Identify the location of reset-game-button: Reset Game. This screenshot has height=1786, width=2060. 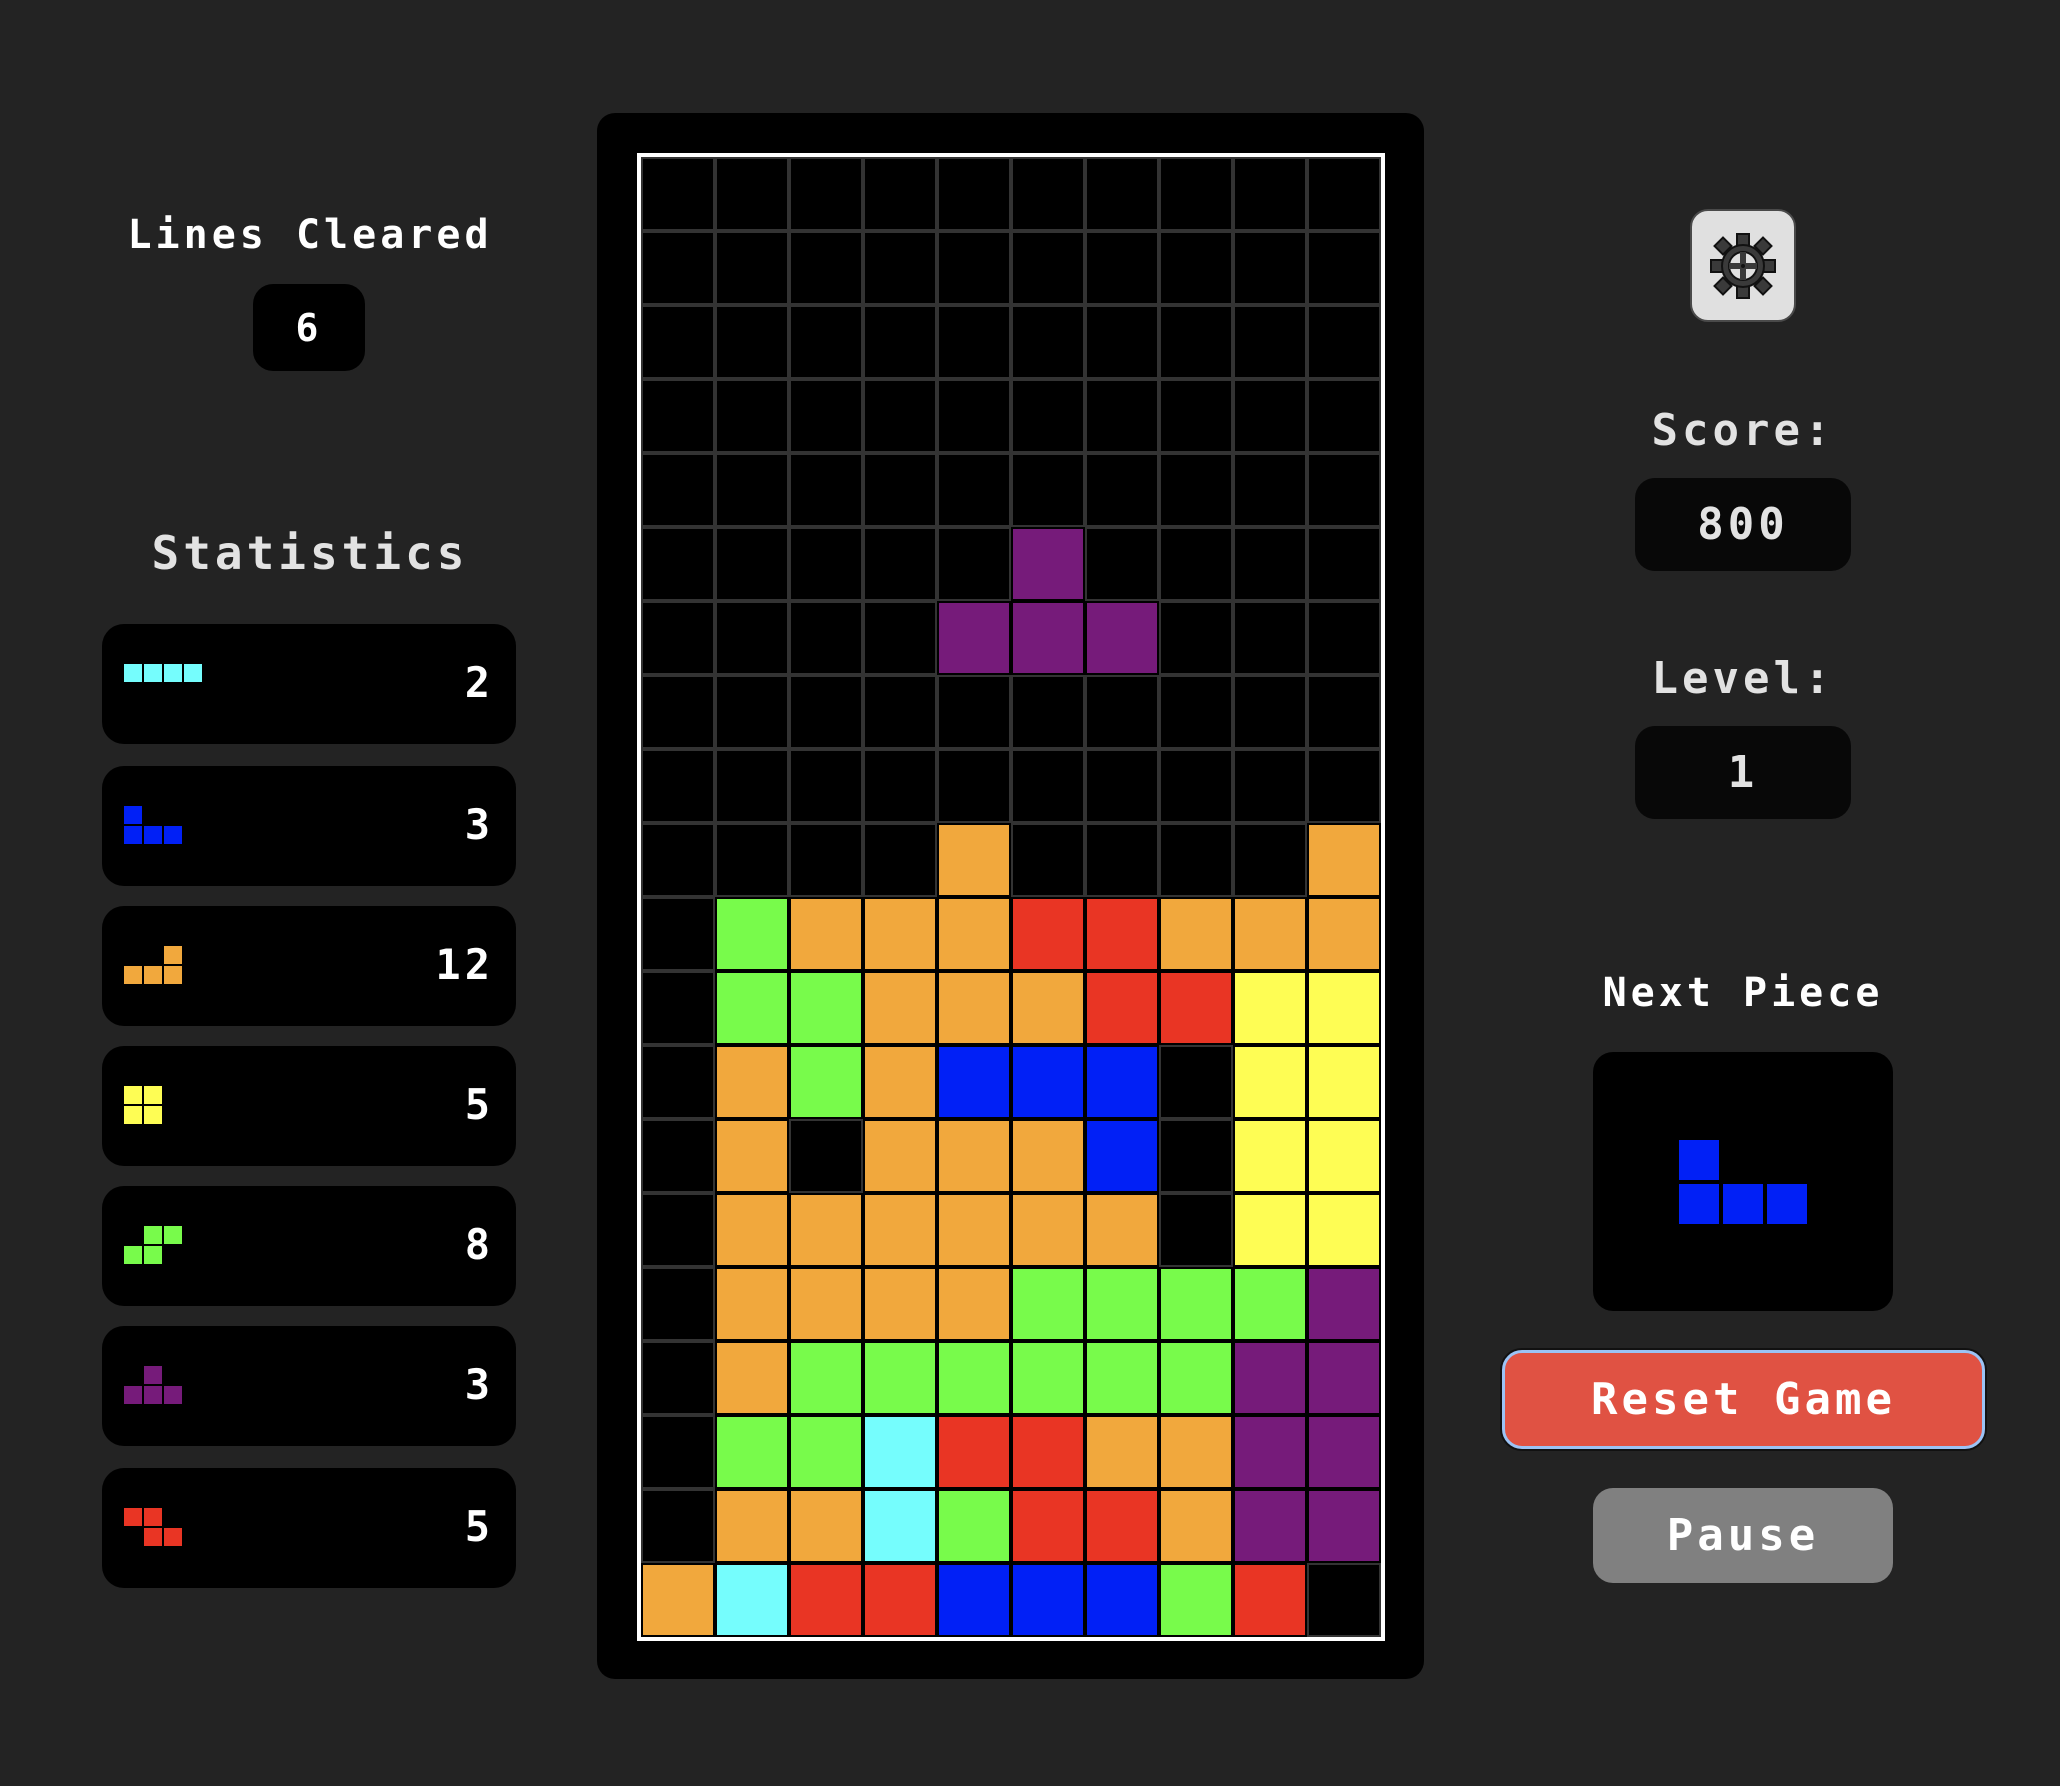
(1743, 1399).